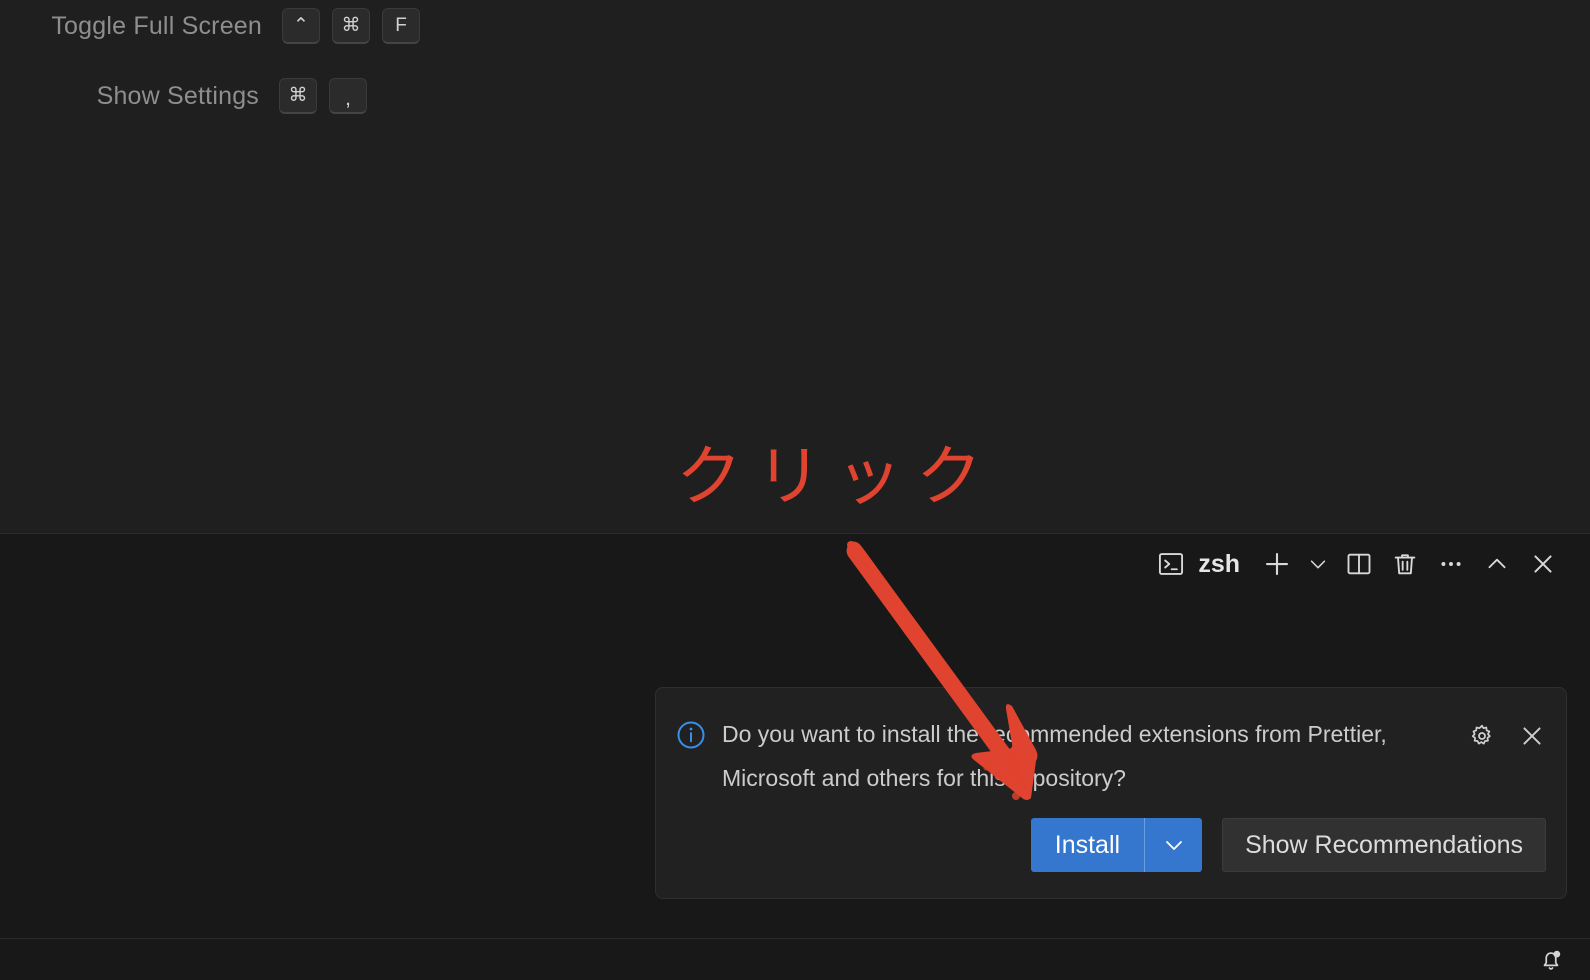 The height and width of the screenshot is (980, 1590). What do you see at coordinates (1532, 736) in the screenshot?
I see `close-icon` at bounding box center [1532, 736].